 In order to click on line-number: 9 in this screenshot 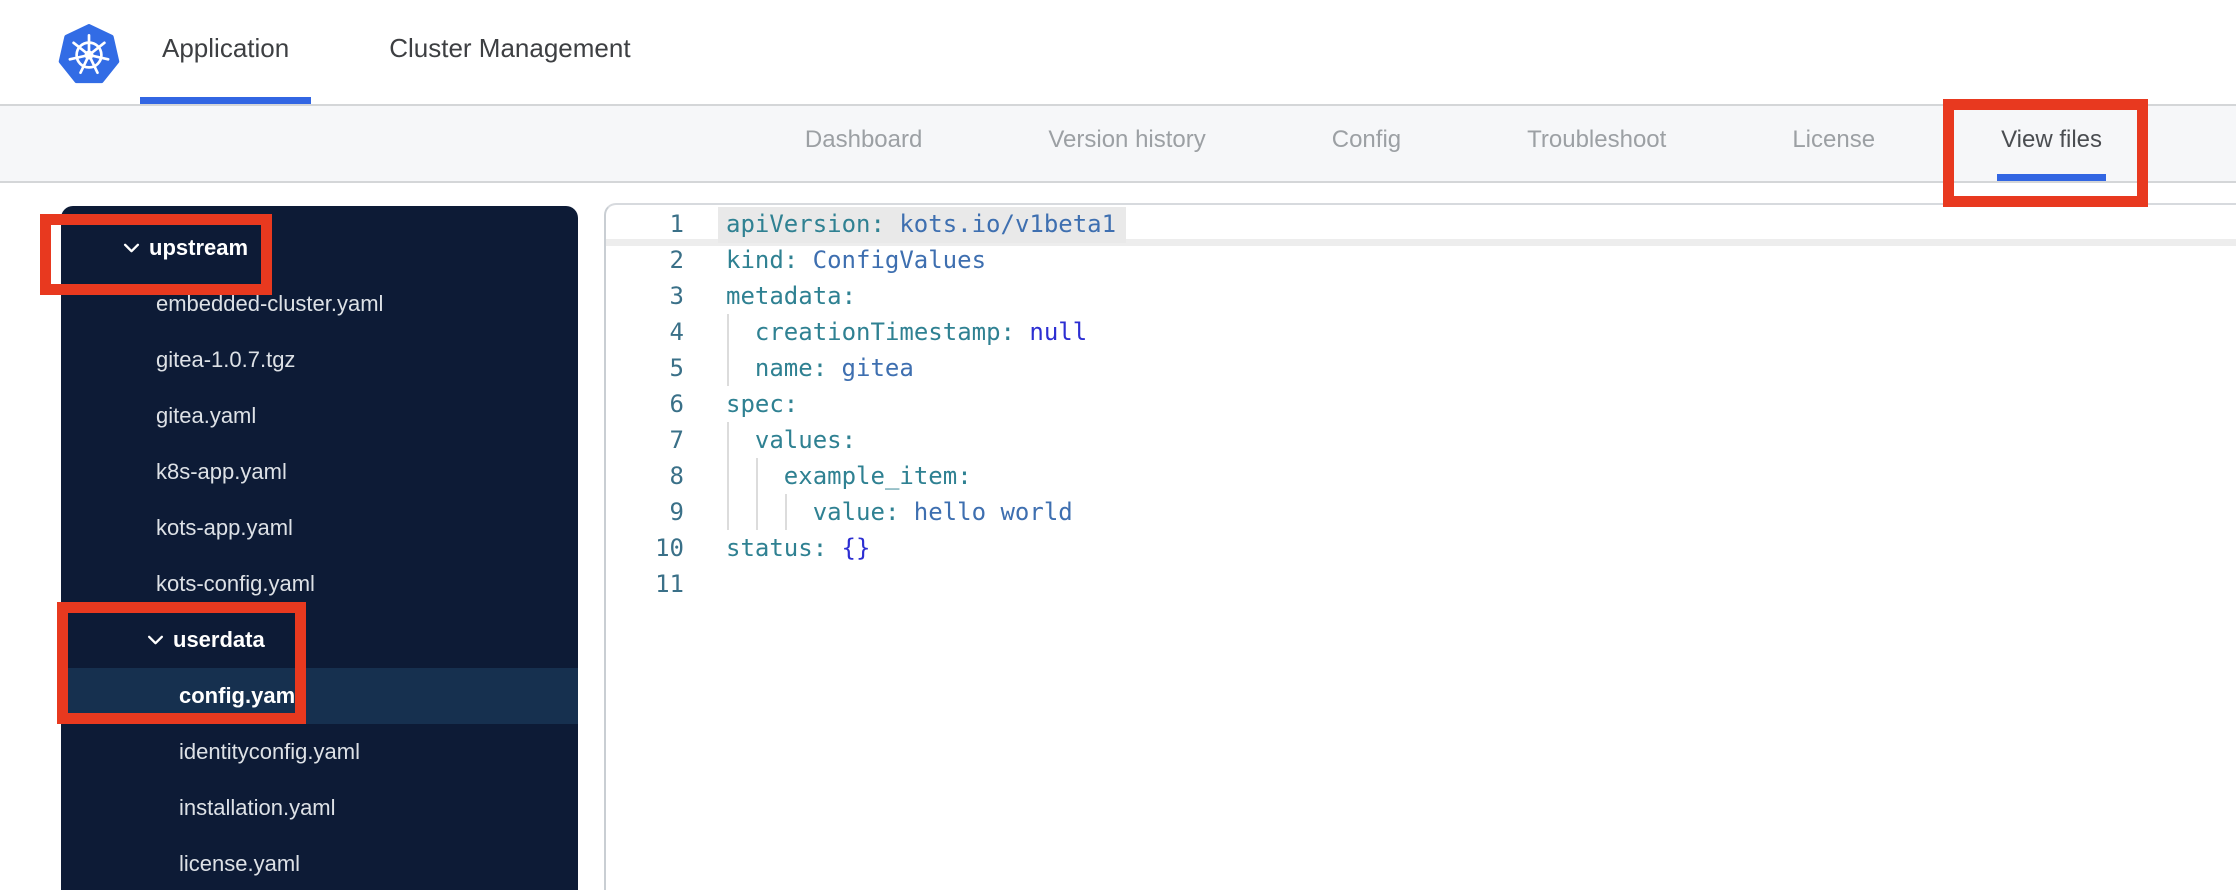, I will do `click(676, 512)`.